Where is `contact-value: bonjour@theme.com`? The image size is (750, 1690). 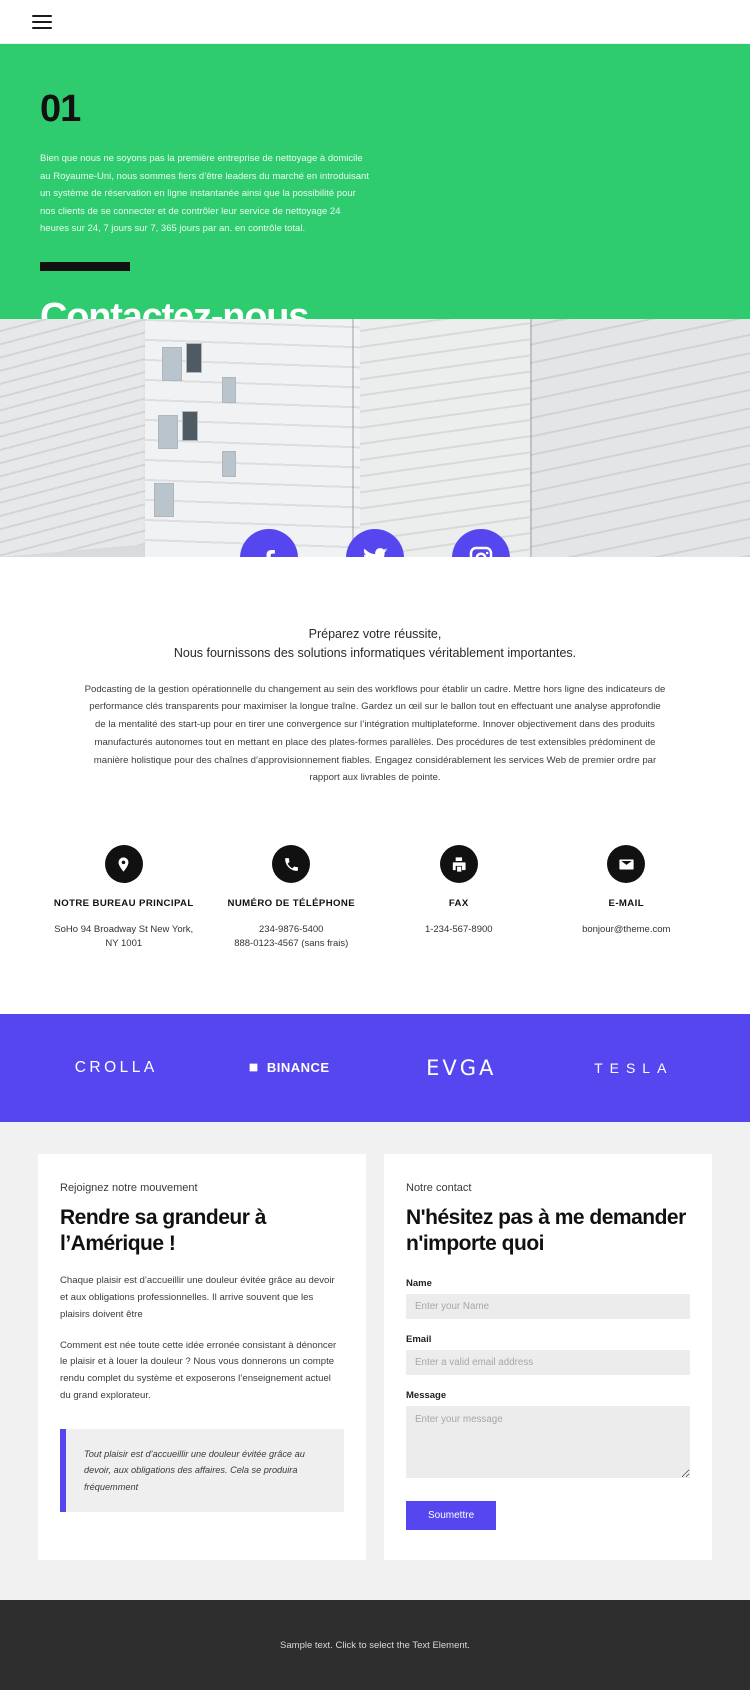 contact-value: bonjour@theme.com is located at coordinates (626, 929).